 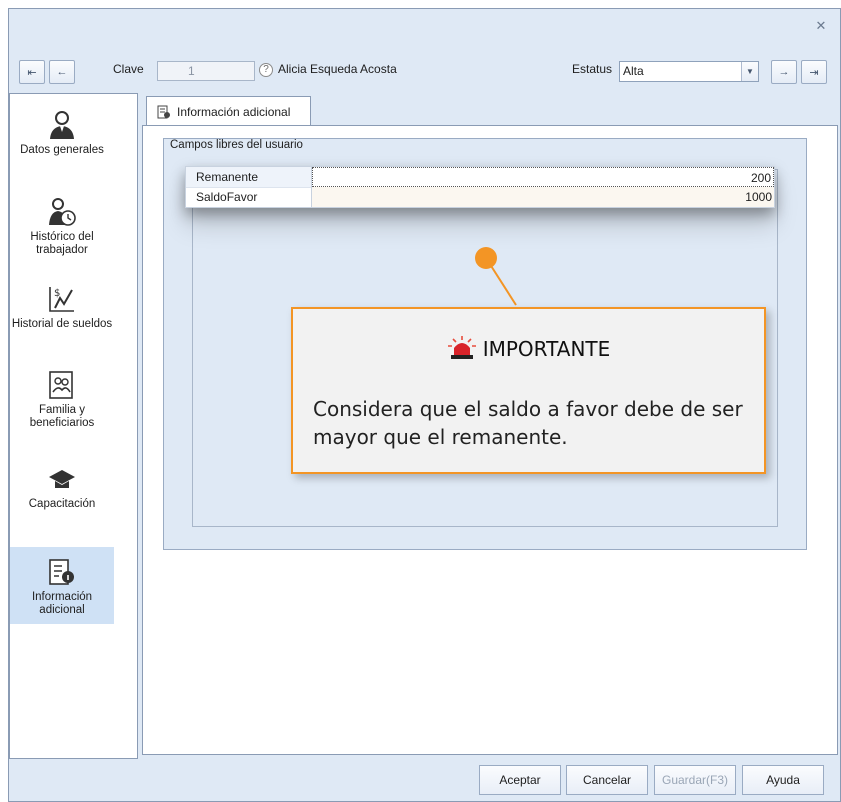 What do you see at coordinates (486, 258) in the screenshot?
I see `callout-marker-dot` at bounding box center [486, 258].